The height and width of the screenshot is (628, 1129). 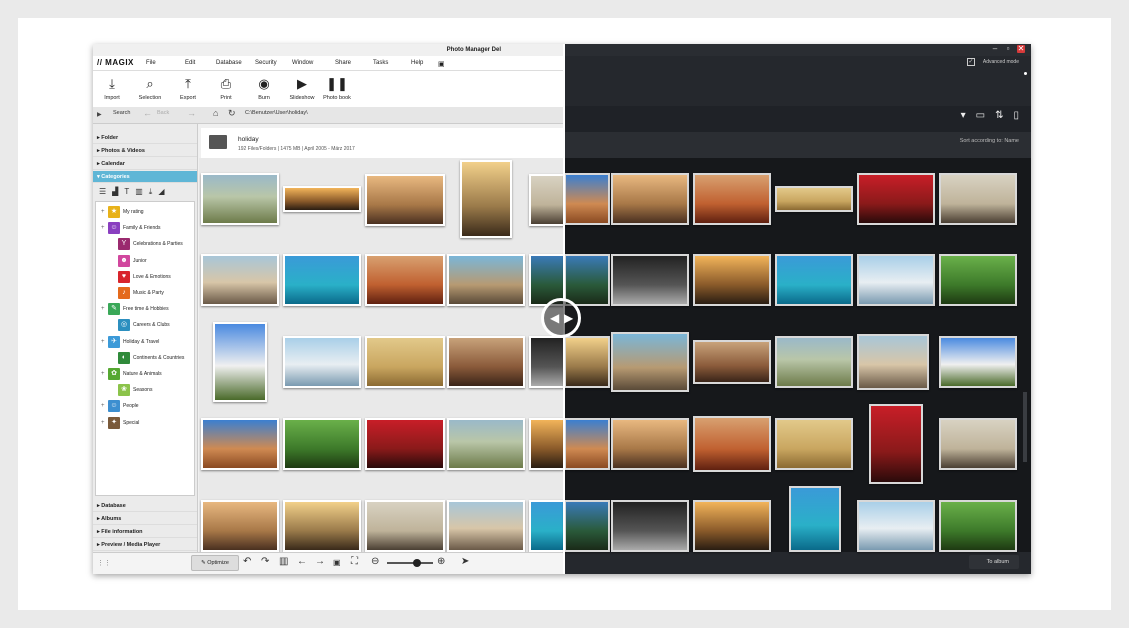 I want to click on zoom-slider, so click(x=410, y=563).